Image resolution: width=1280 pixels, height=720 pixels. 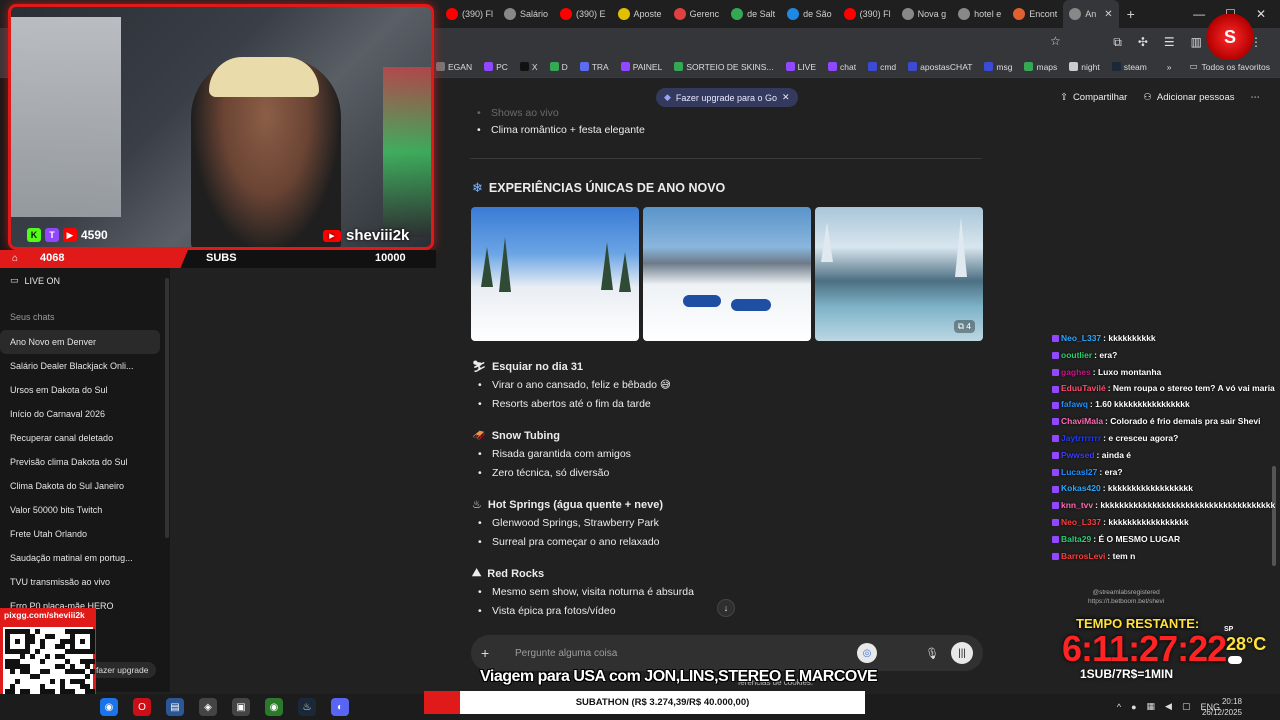 What do you see at coordinates (1129, 67) in the screenshot?
I see `bookmark-item: steam` at bounding box center [1129, 67].